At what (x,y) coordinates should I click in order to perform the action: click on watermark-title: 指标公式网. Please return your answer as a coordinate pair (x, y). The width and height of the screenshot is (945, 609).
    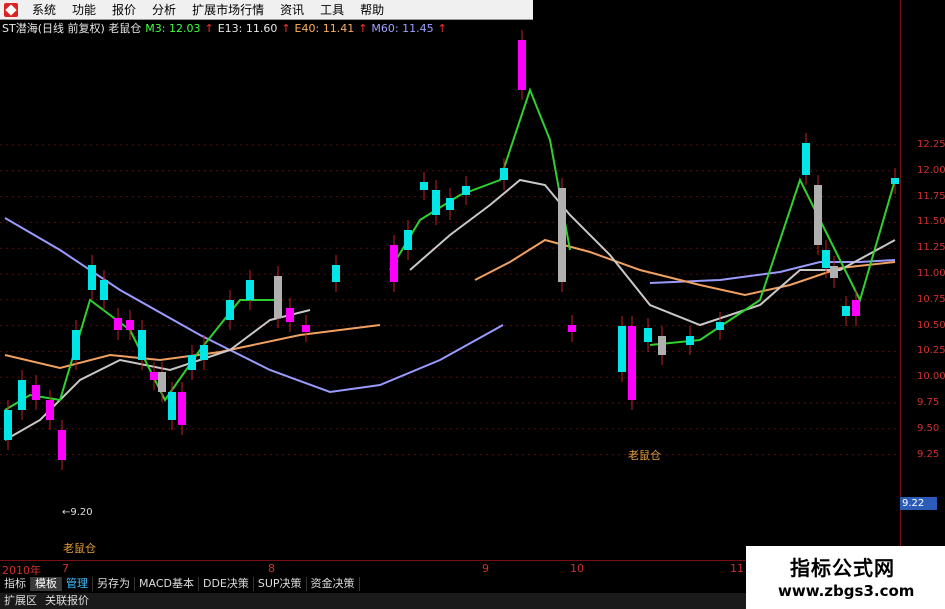
    Looking at the image, I should click on (842, 568).